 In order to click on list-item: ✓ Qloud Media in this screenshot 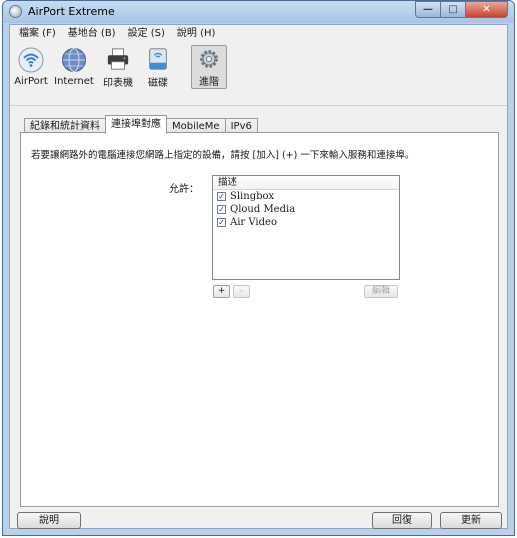, I will do `click(306, 209)`.